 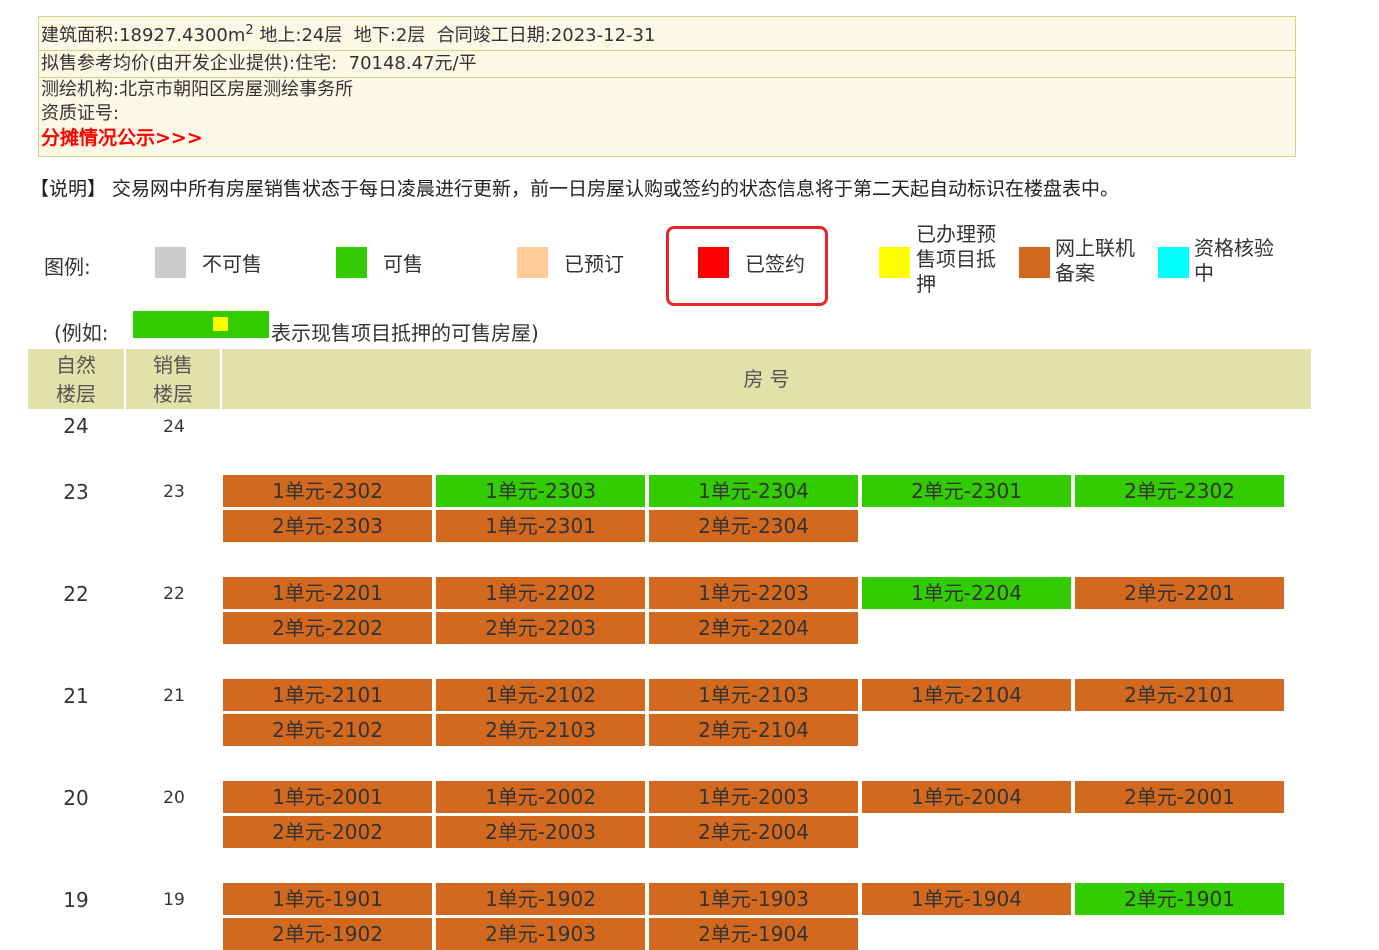 What do you see at coordinates (327, 934) in the screenshot?
I see `unit-cell: 2单元-1902` at bounding box center [327, 934].